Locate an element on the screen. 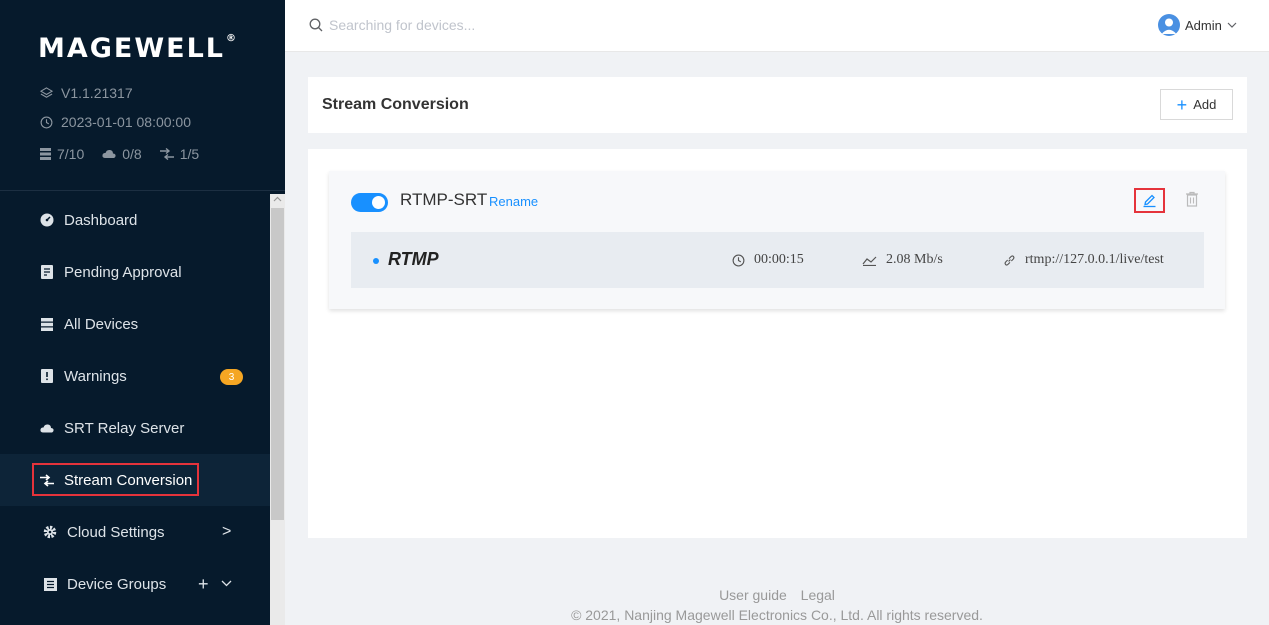 This screenshot has width=1269, height=625. link-icon is located at coordinates (1009, 260).